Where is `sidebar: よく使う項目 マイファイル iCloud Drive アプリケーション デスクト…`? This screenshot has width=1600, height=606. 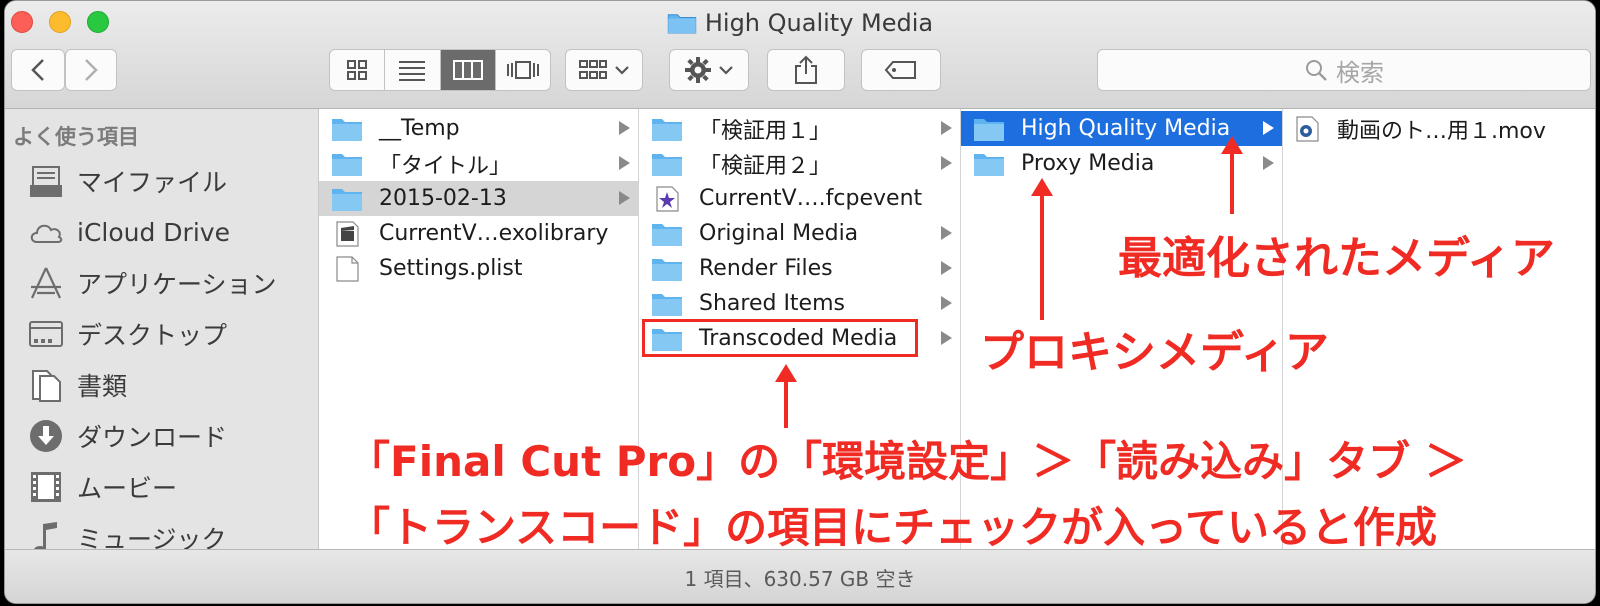 sidebar: よく使う項目 マイファイル iCloud Drive アプリケーション デスクト… is located at coordinates (162, 331).